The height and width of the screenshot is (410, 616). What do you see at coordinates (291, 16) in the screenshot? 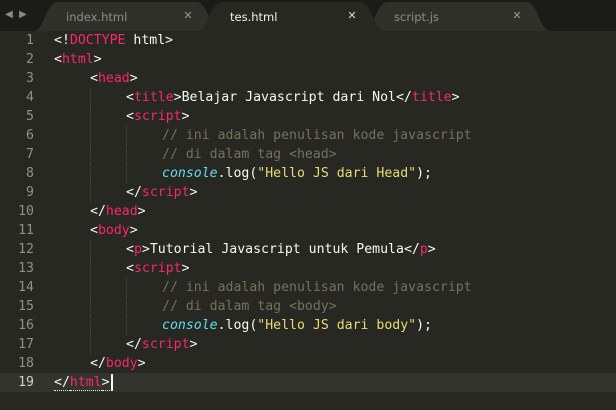
I see `tab-tes-html: tes.html ✕` at bounding box center [291, 16].